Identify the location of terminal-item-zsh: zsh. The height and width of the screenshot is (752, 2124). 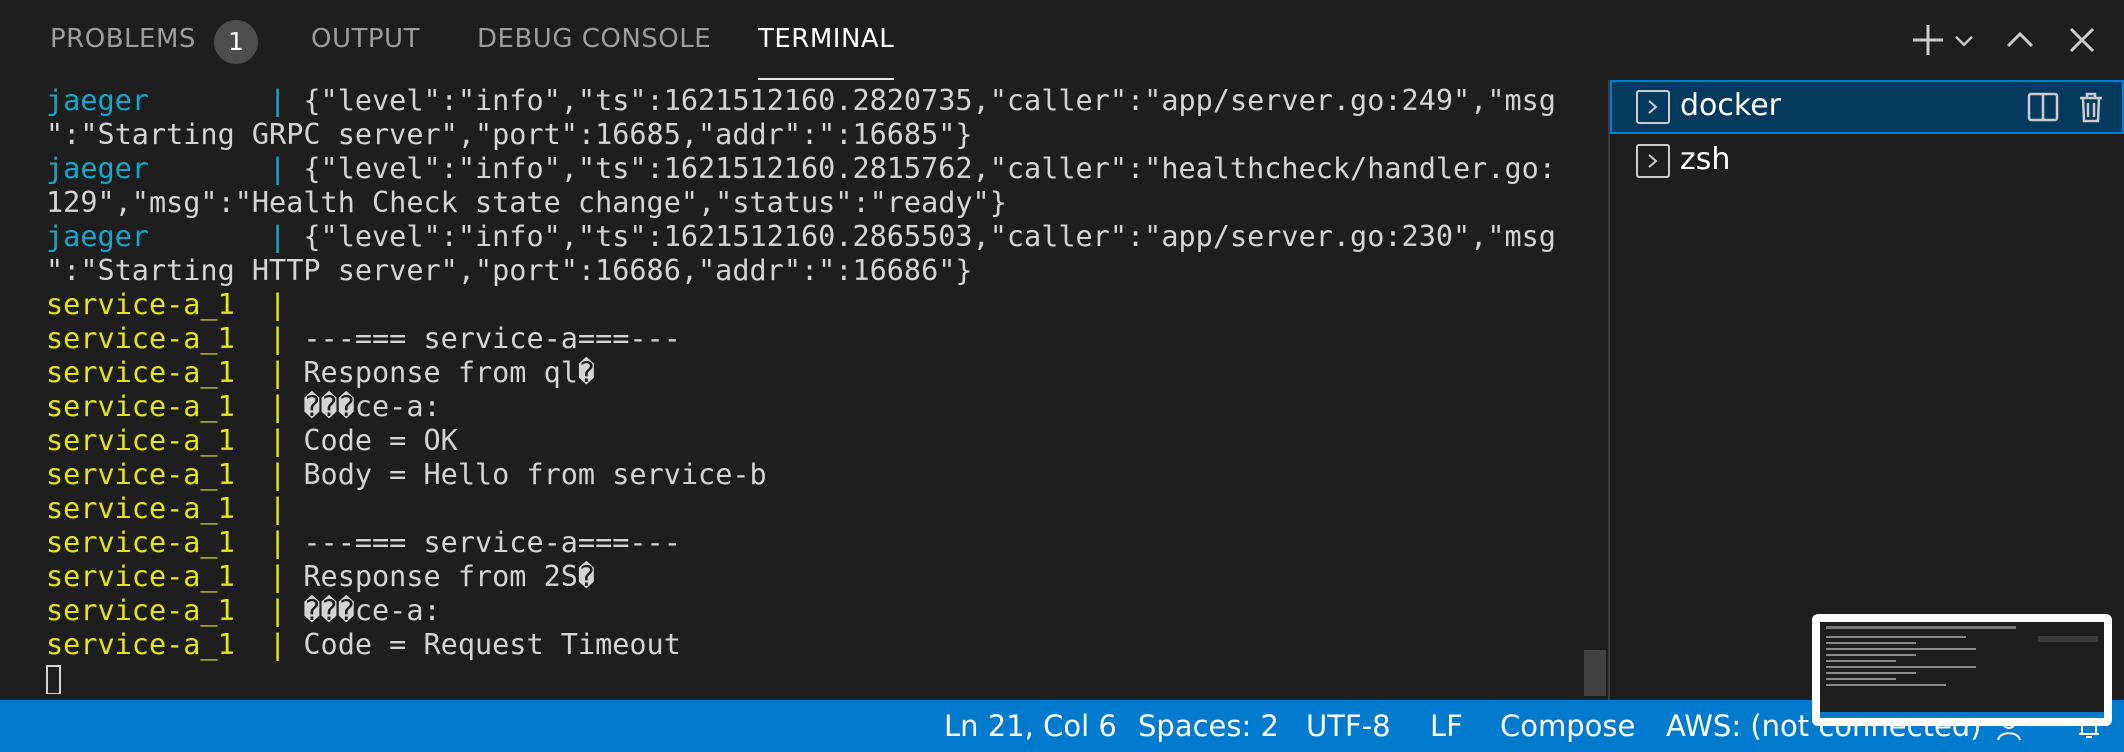
(1867, 161).